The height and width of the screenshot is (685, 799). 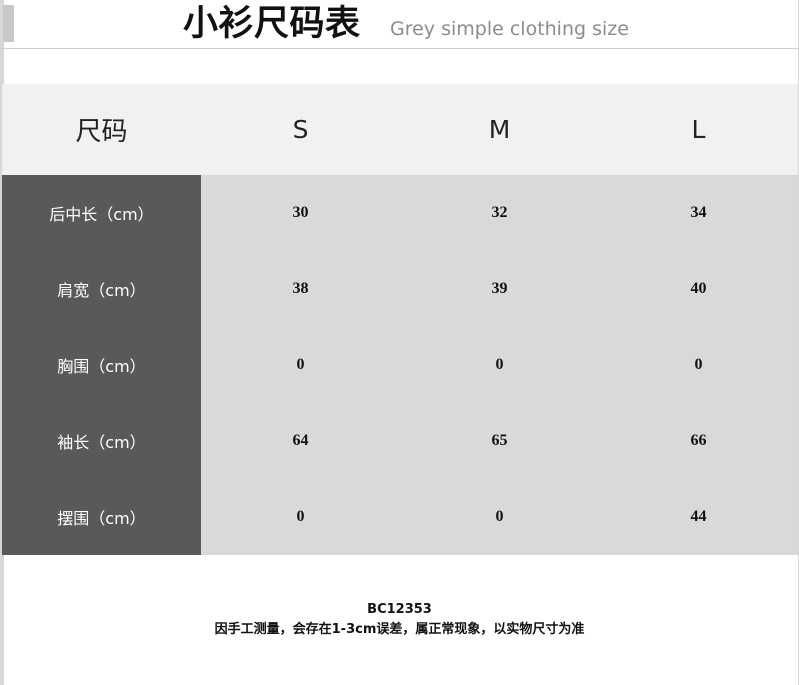 I want to click on row-label: 摆围（cm）, so click(x=101, y=517).